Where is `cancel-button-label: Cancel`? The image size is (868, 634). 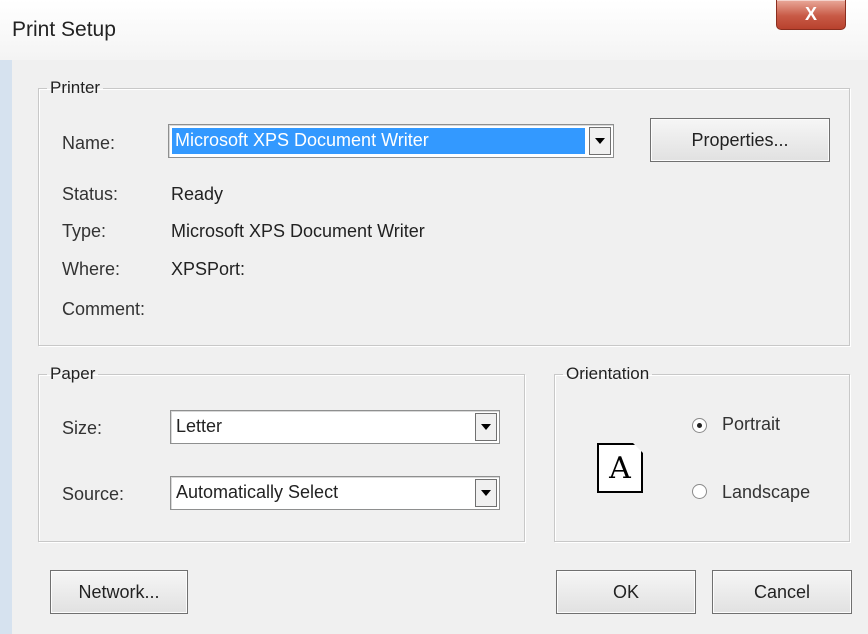 cancel-button-label: Cancel is located at coordinates (782, 591).